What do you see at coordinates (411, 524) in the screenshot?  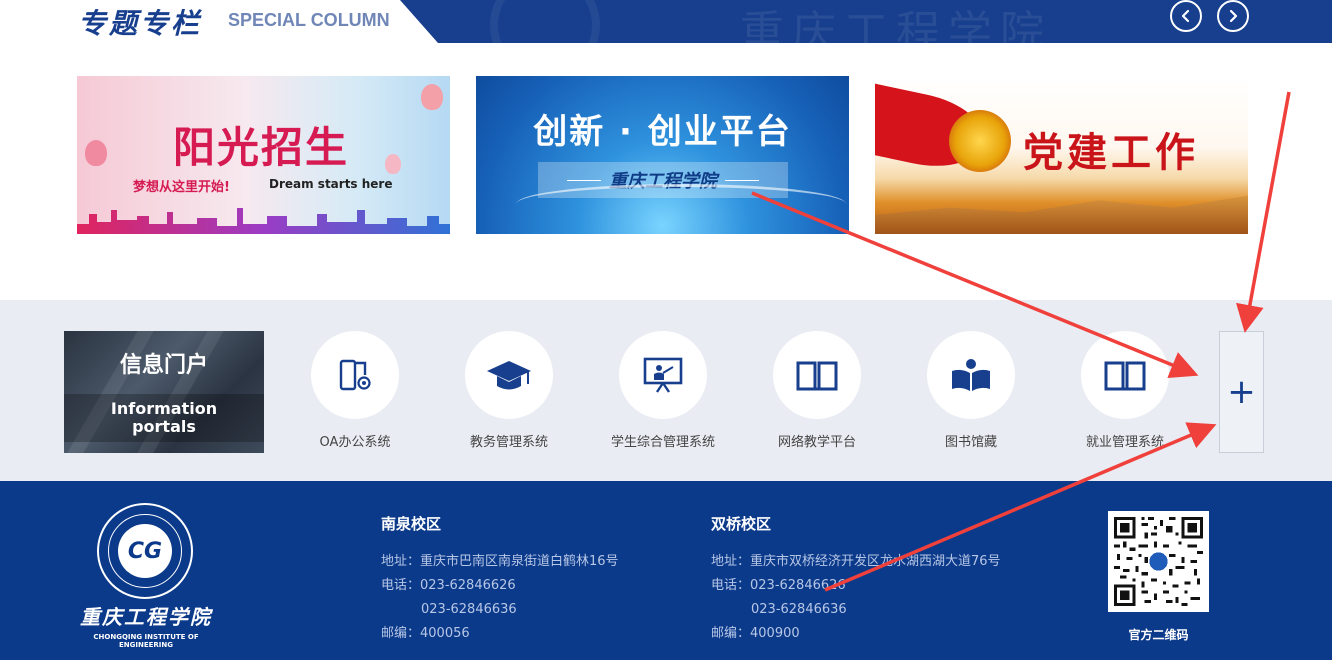 I see `campus-name: 南泉校区` at bounding box center [411, 524].